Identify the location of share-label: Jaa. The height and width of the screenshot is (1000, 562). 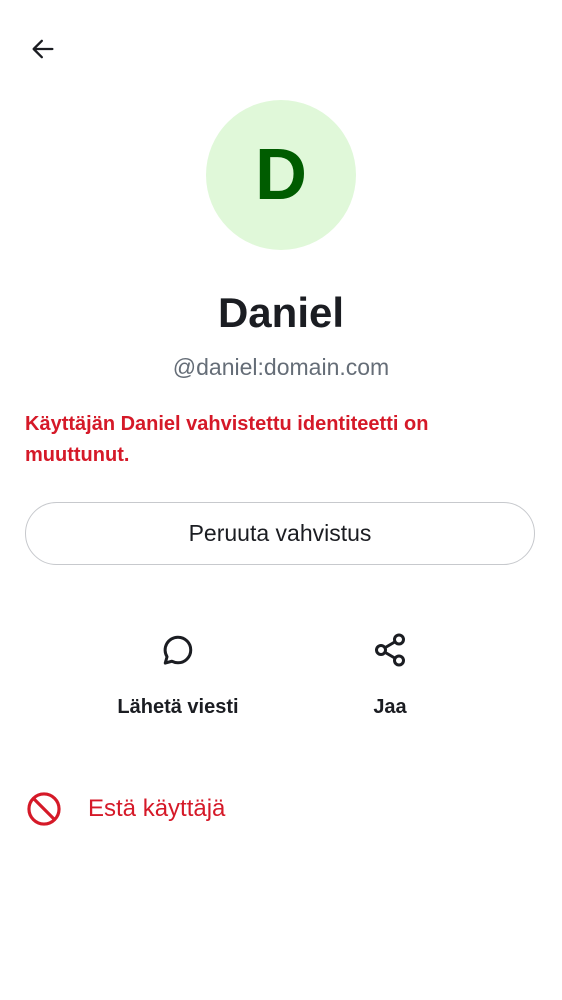
(390, 707).